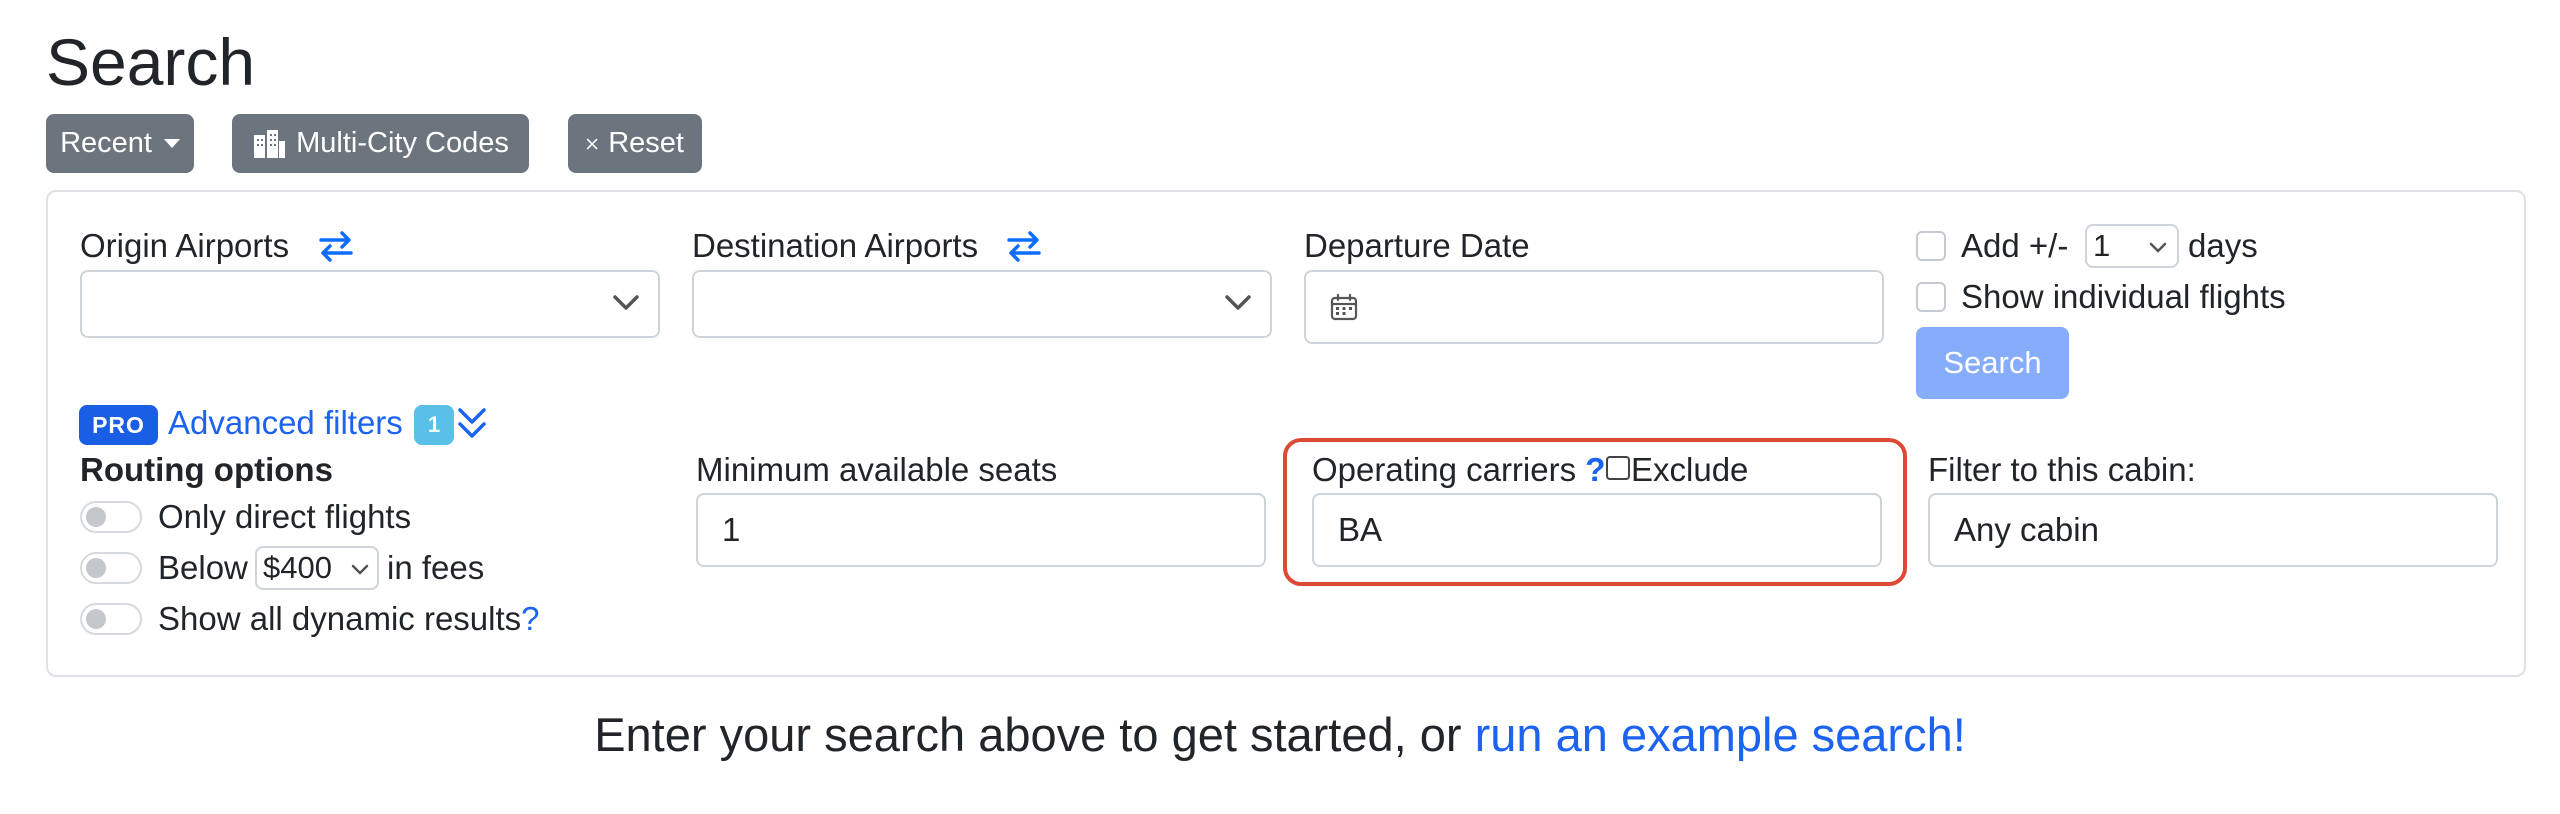 The height and width of the screenshot is (814, 2560). I want to click on only-direct-flights-label: Only direct flights, so click(285, 516).